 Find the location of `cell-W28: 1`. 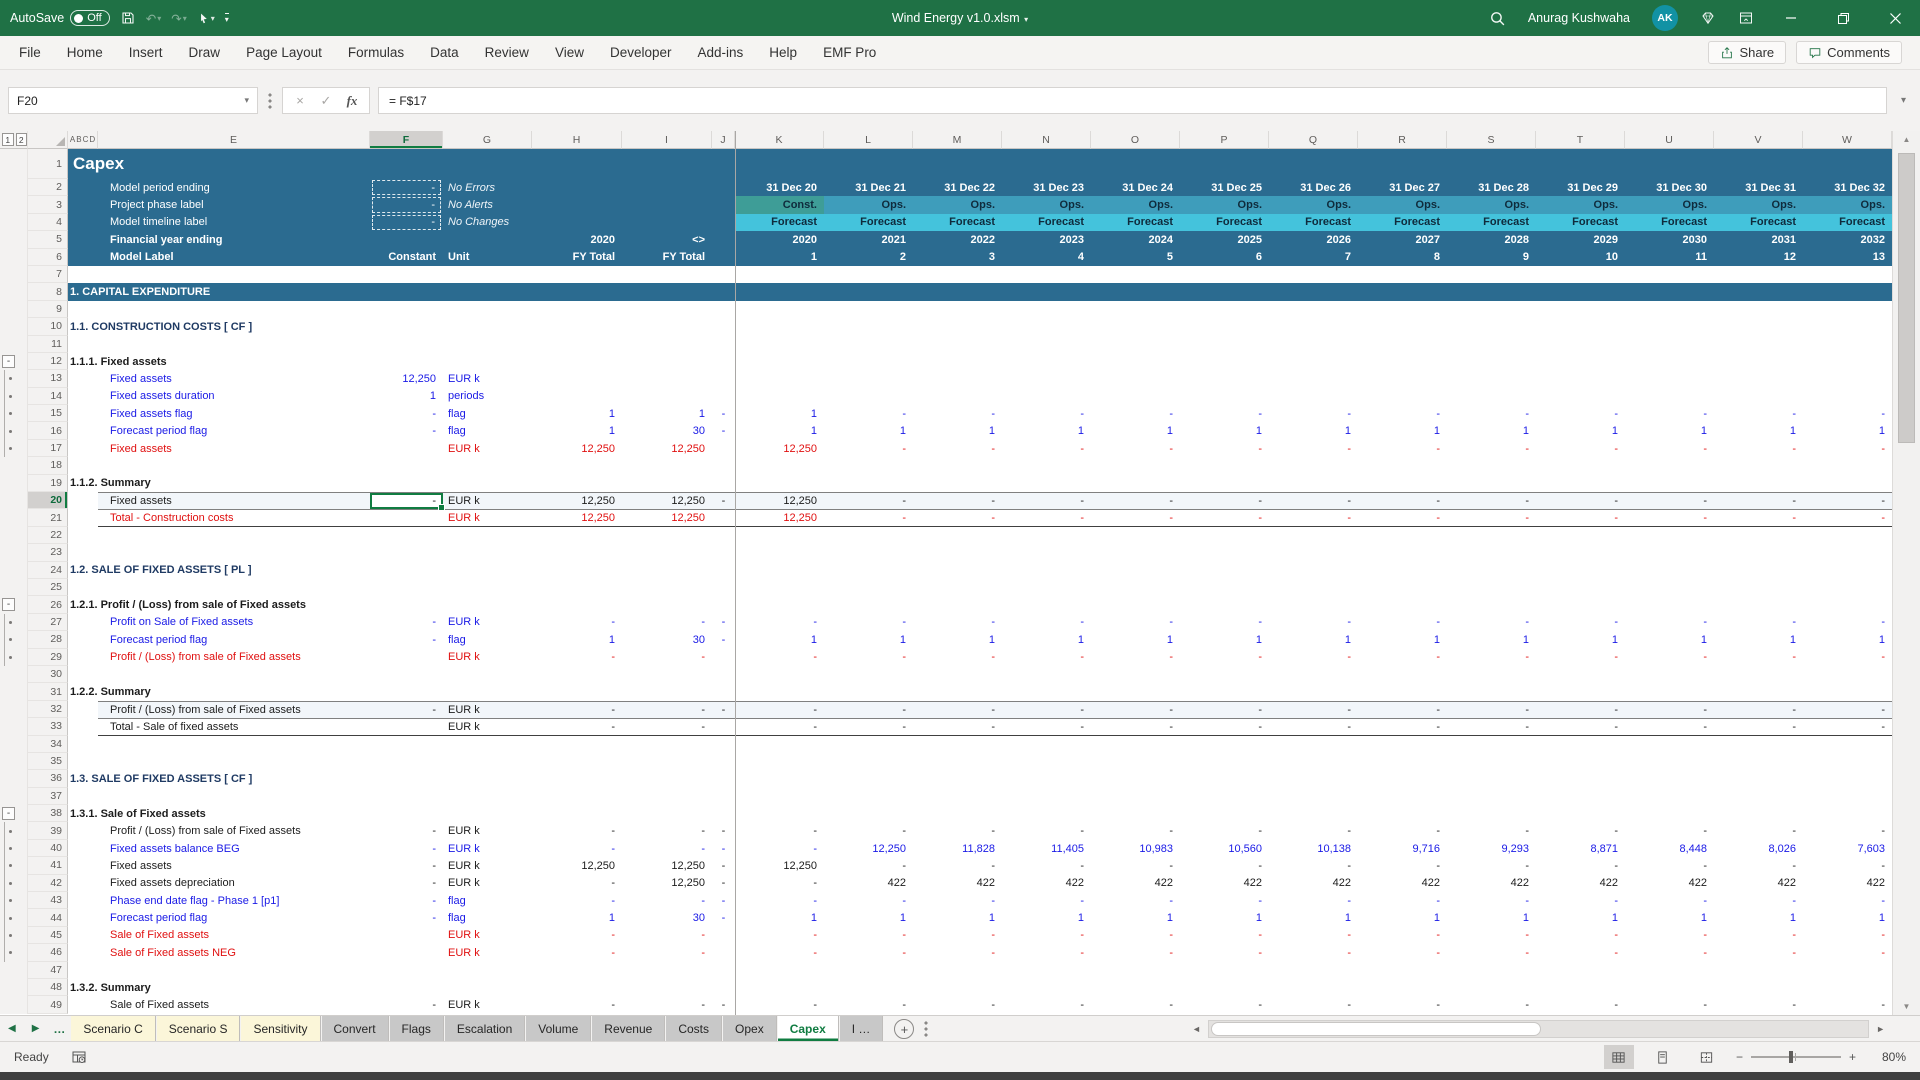

cell-W28: 1 is located at coordinates (1847, 639).